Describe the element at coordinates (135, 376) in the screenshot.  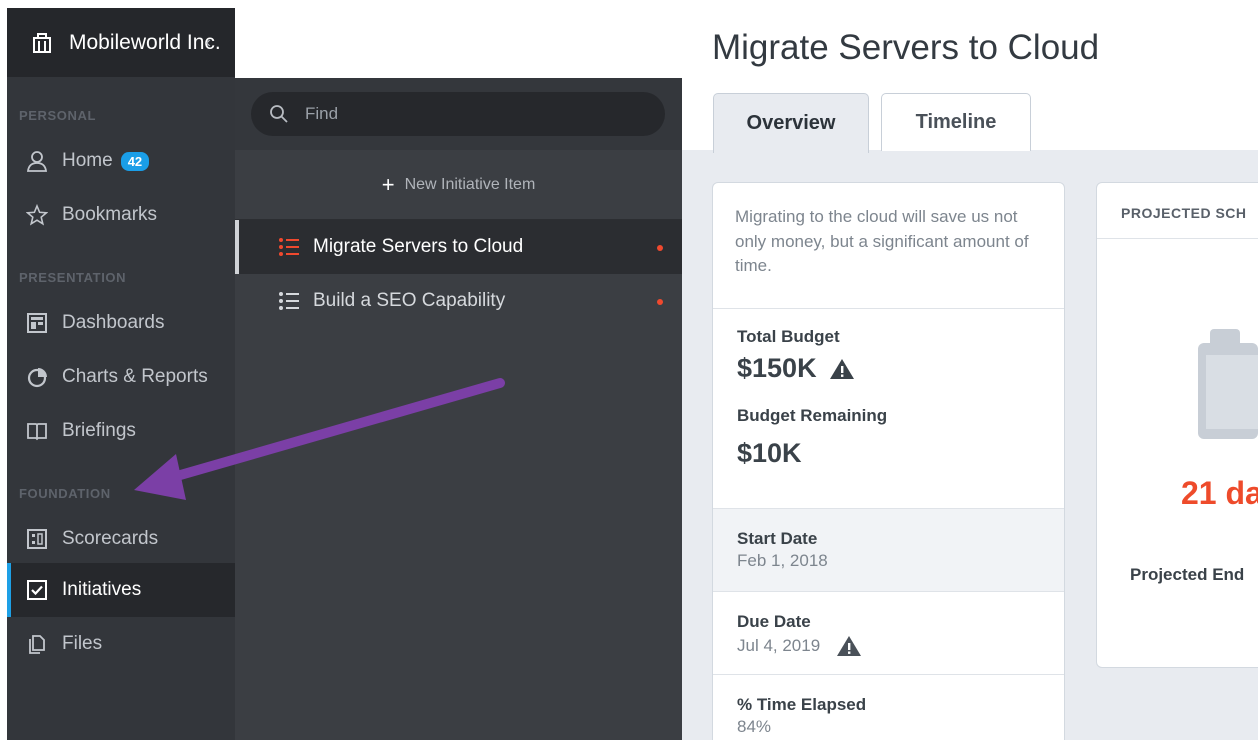
I see `sidebar-item-label: Charts & Reports` at that location.